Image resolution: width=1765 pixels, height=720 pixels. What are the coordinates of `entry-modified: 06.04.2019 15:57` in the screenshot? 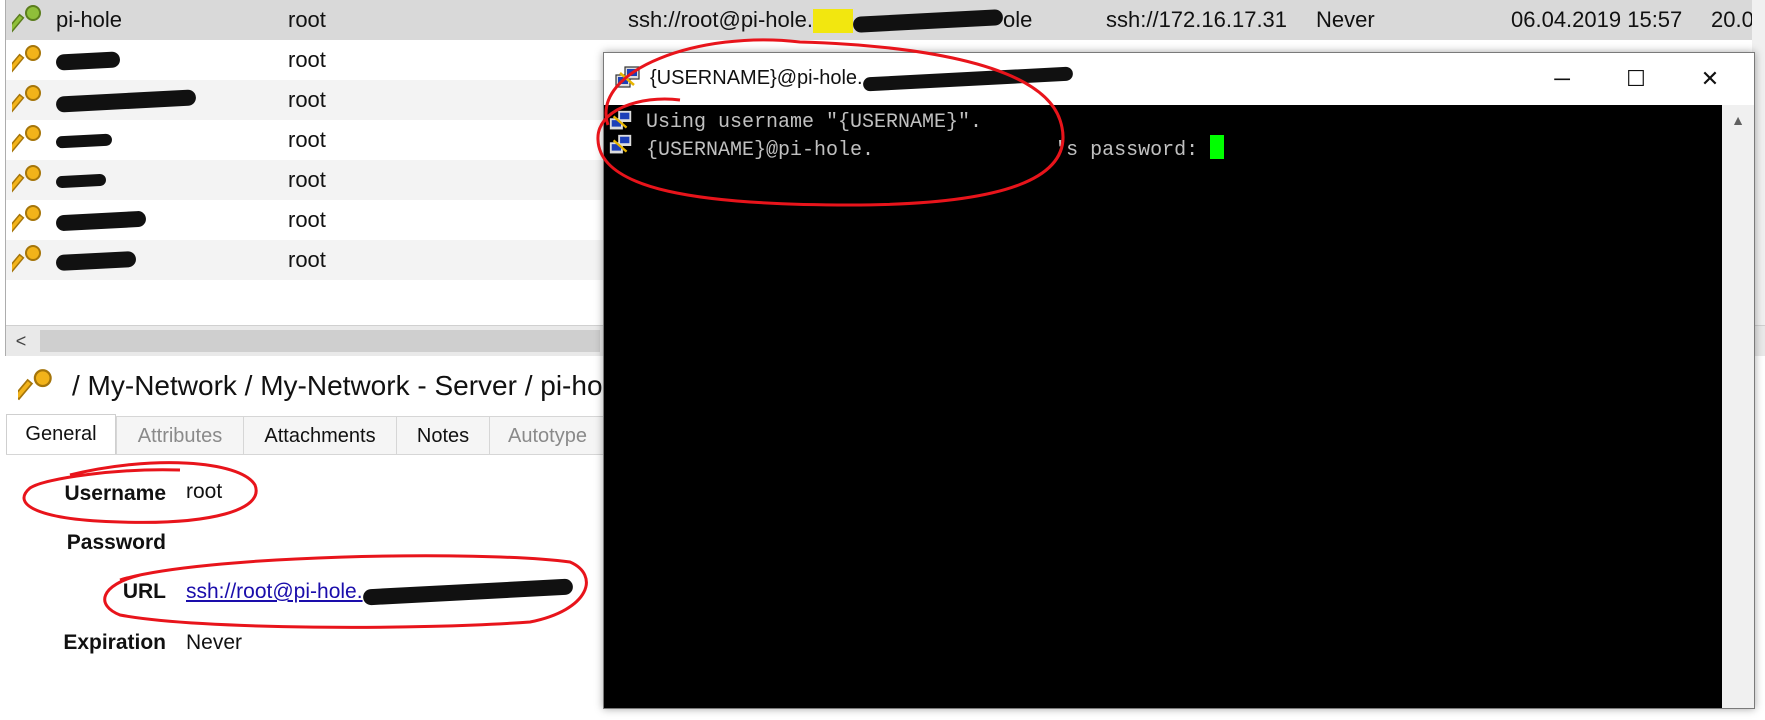 It's located at (1597, 19).